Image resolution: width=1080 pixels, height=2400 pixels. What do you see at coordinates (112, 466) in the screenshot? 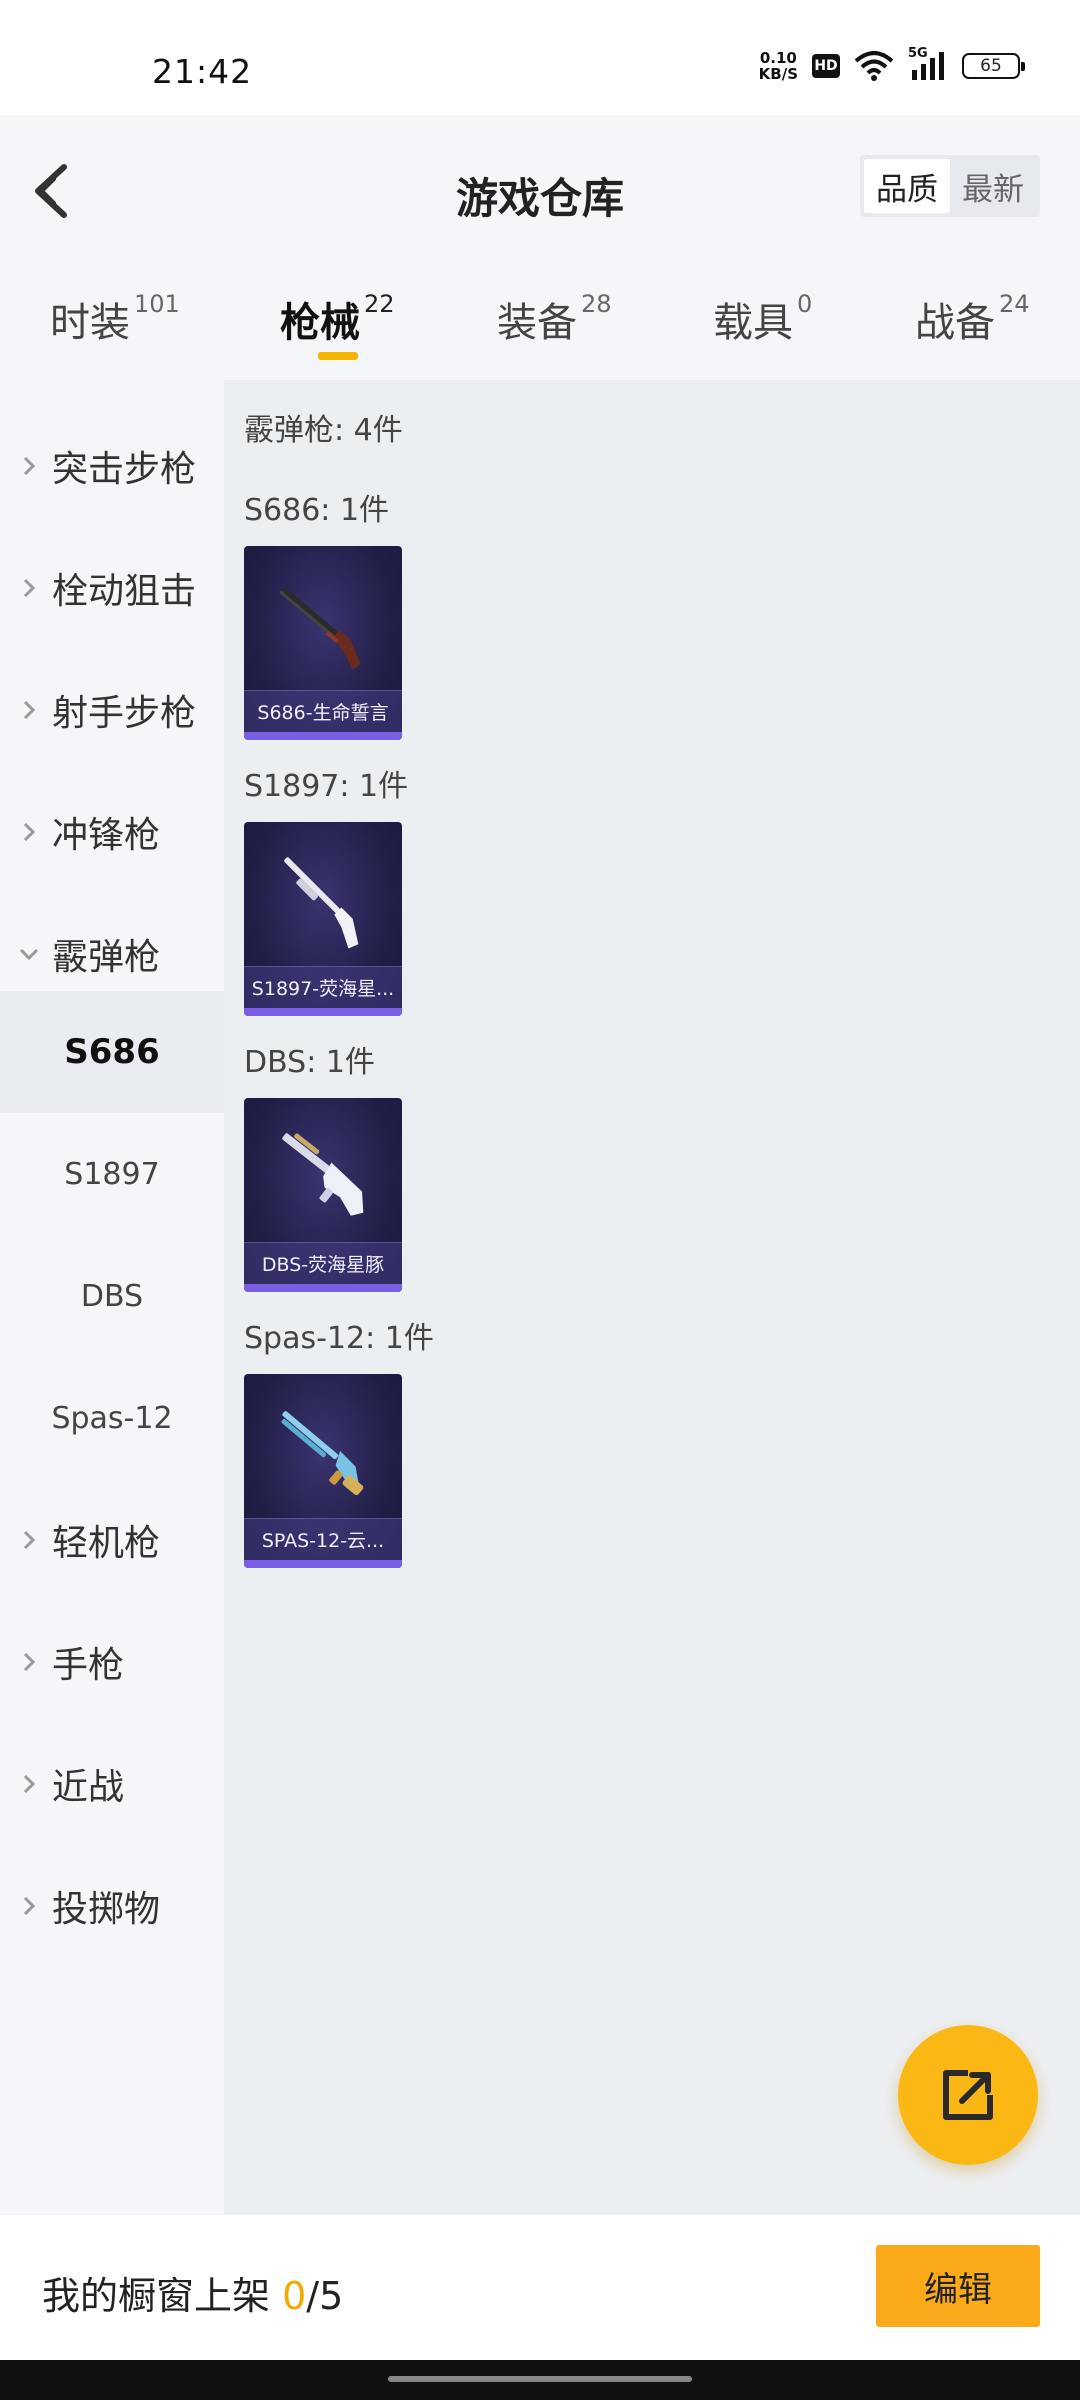
I see `sidebar-item-assault-rifle: 突击步枪` at bounding box center [112, 466].